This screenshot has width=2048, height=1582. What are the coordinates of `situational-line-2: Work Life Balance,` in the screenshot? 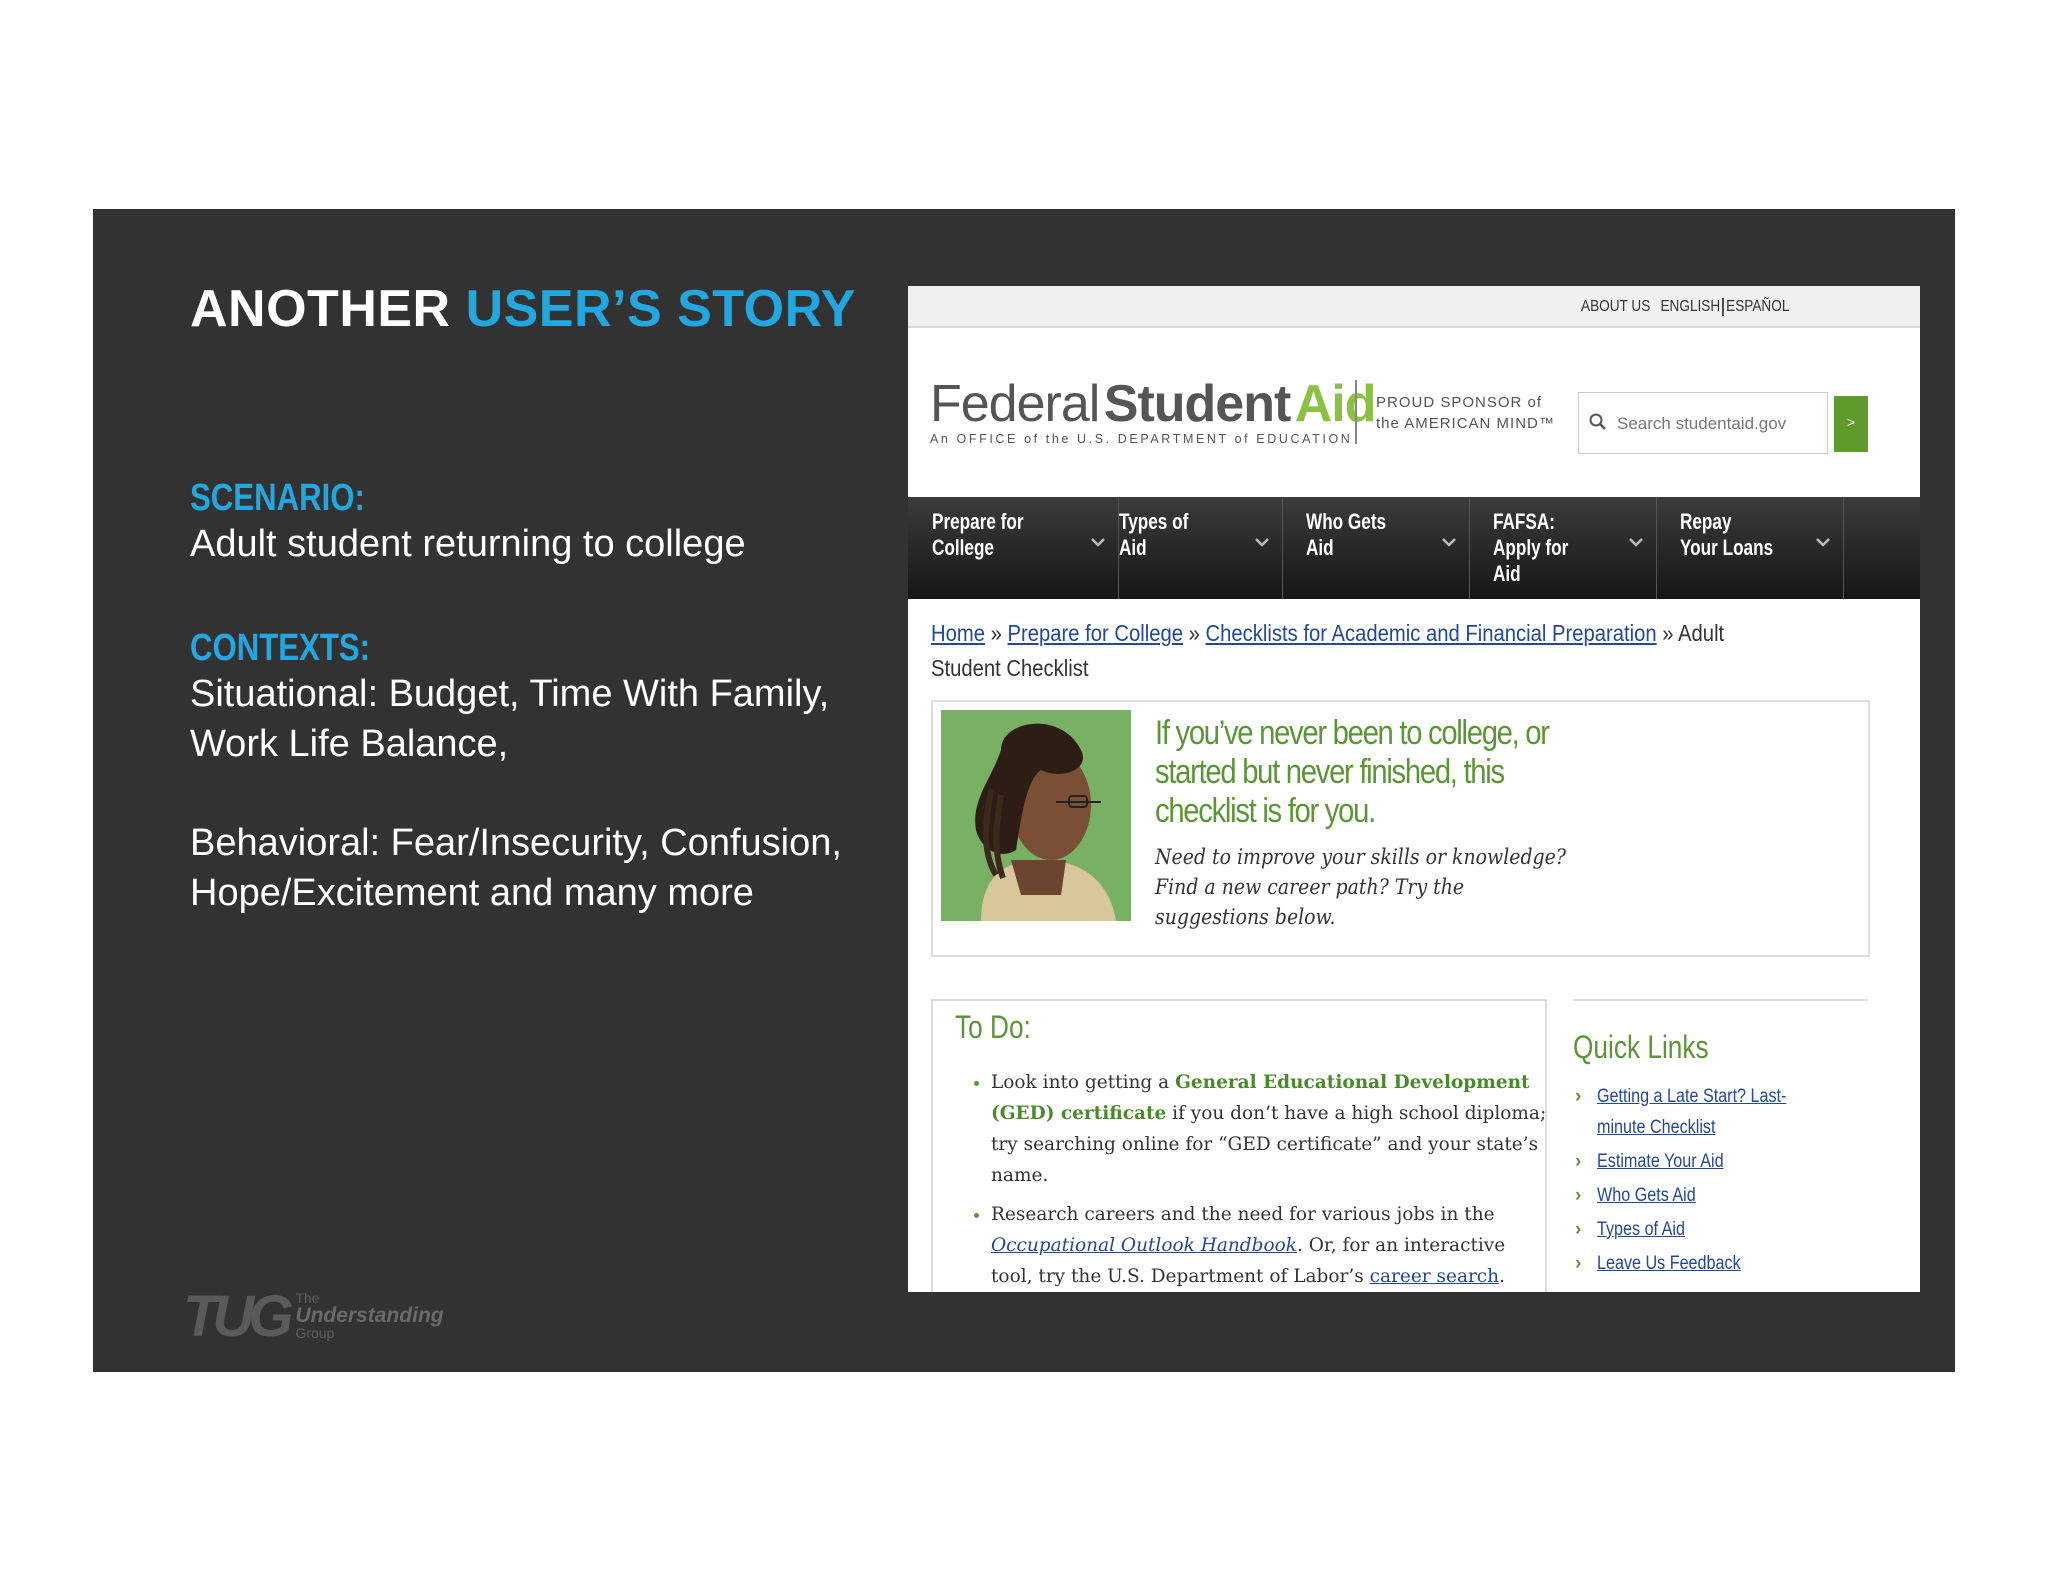 It's located at (349, 744).